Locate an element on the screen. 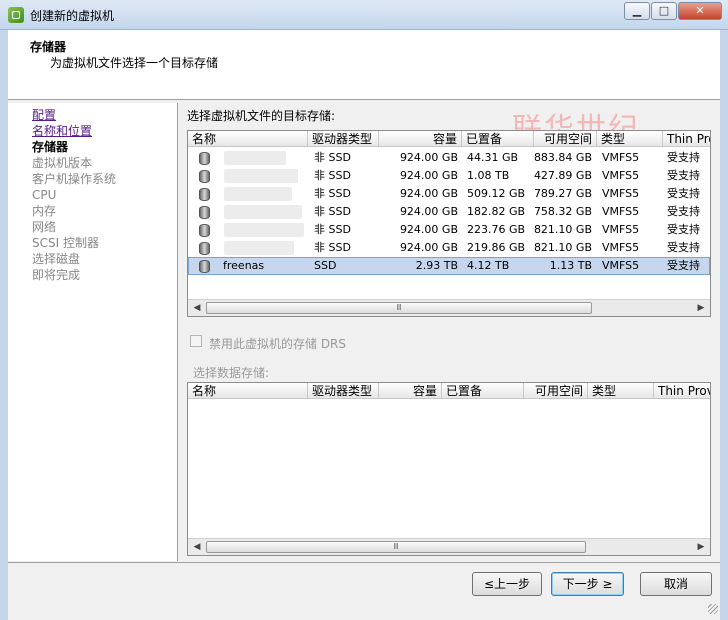 The image size is (728, 620). resize-grip-icon is located at coordinates (713, 609).